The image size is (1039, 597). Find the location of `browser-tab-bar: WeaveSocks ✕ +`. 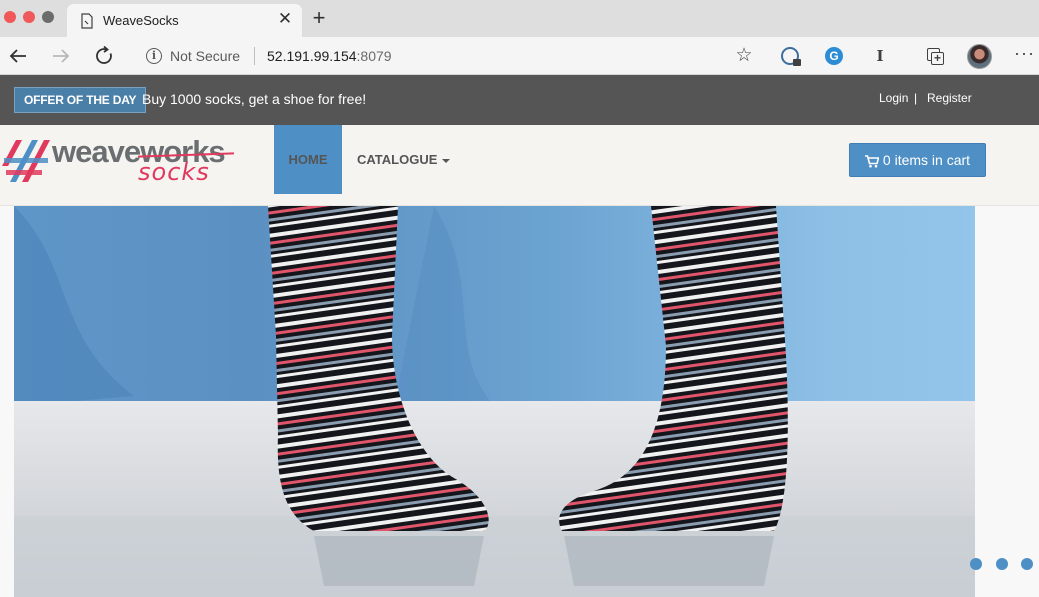

browser-tab-bar: WeaveSocks ✕ + is located at coordinates (519, 18).